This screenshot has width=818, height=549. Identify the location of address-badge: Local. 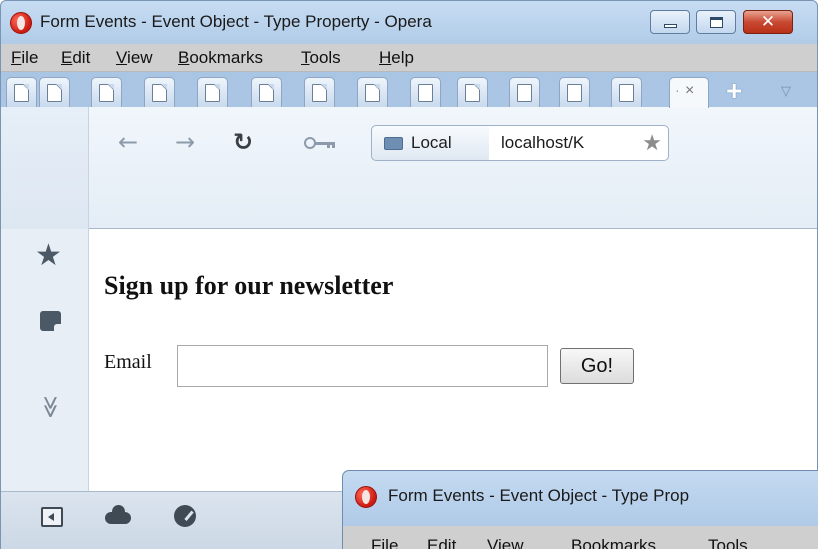
(430, 143).